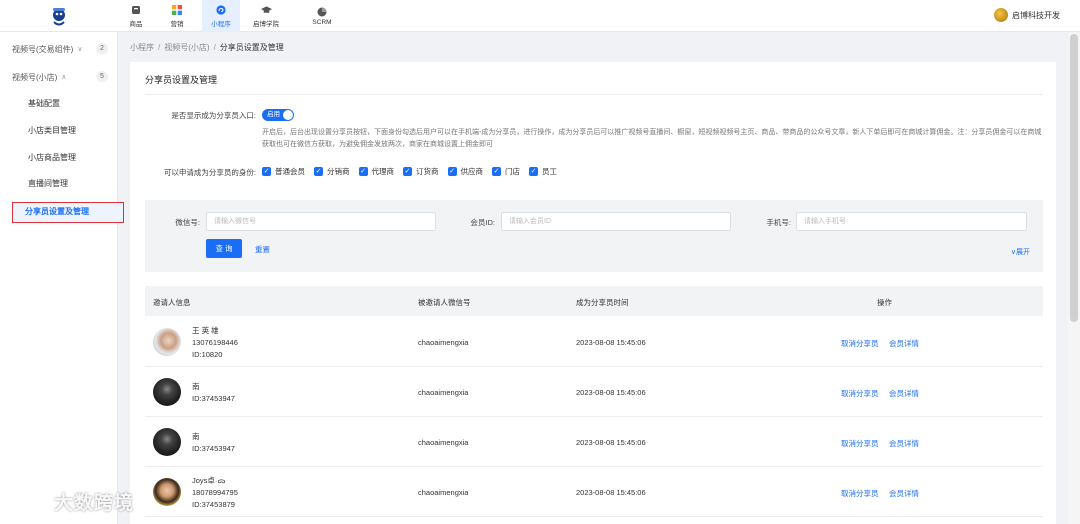  I want to click on checkbox-label: 普通会员, so click(290, 171).